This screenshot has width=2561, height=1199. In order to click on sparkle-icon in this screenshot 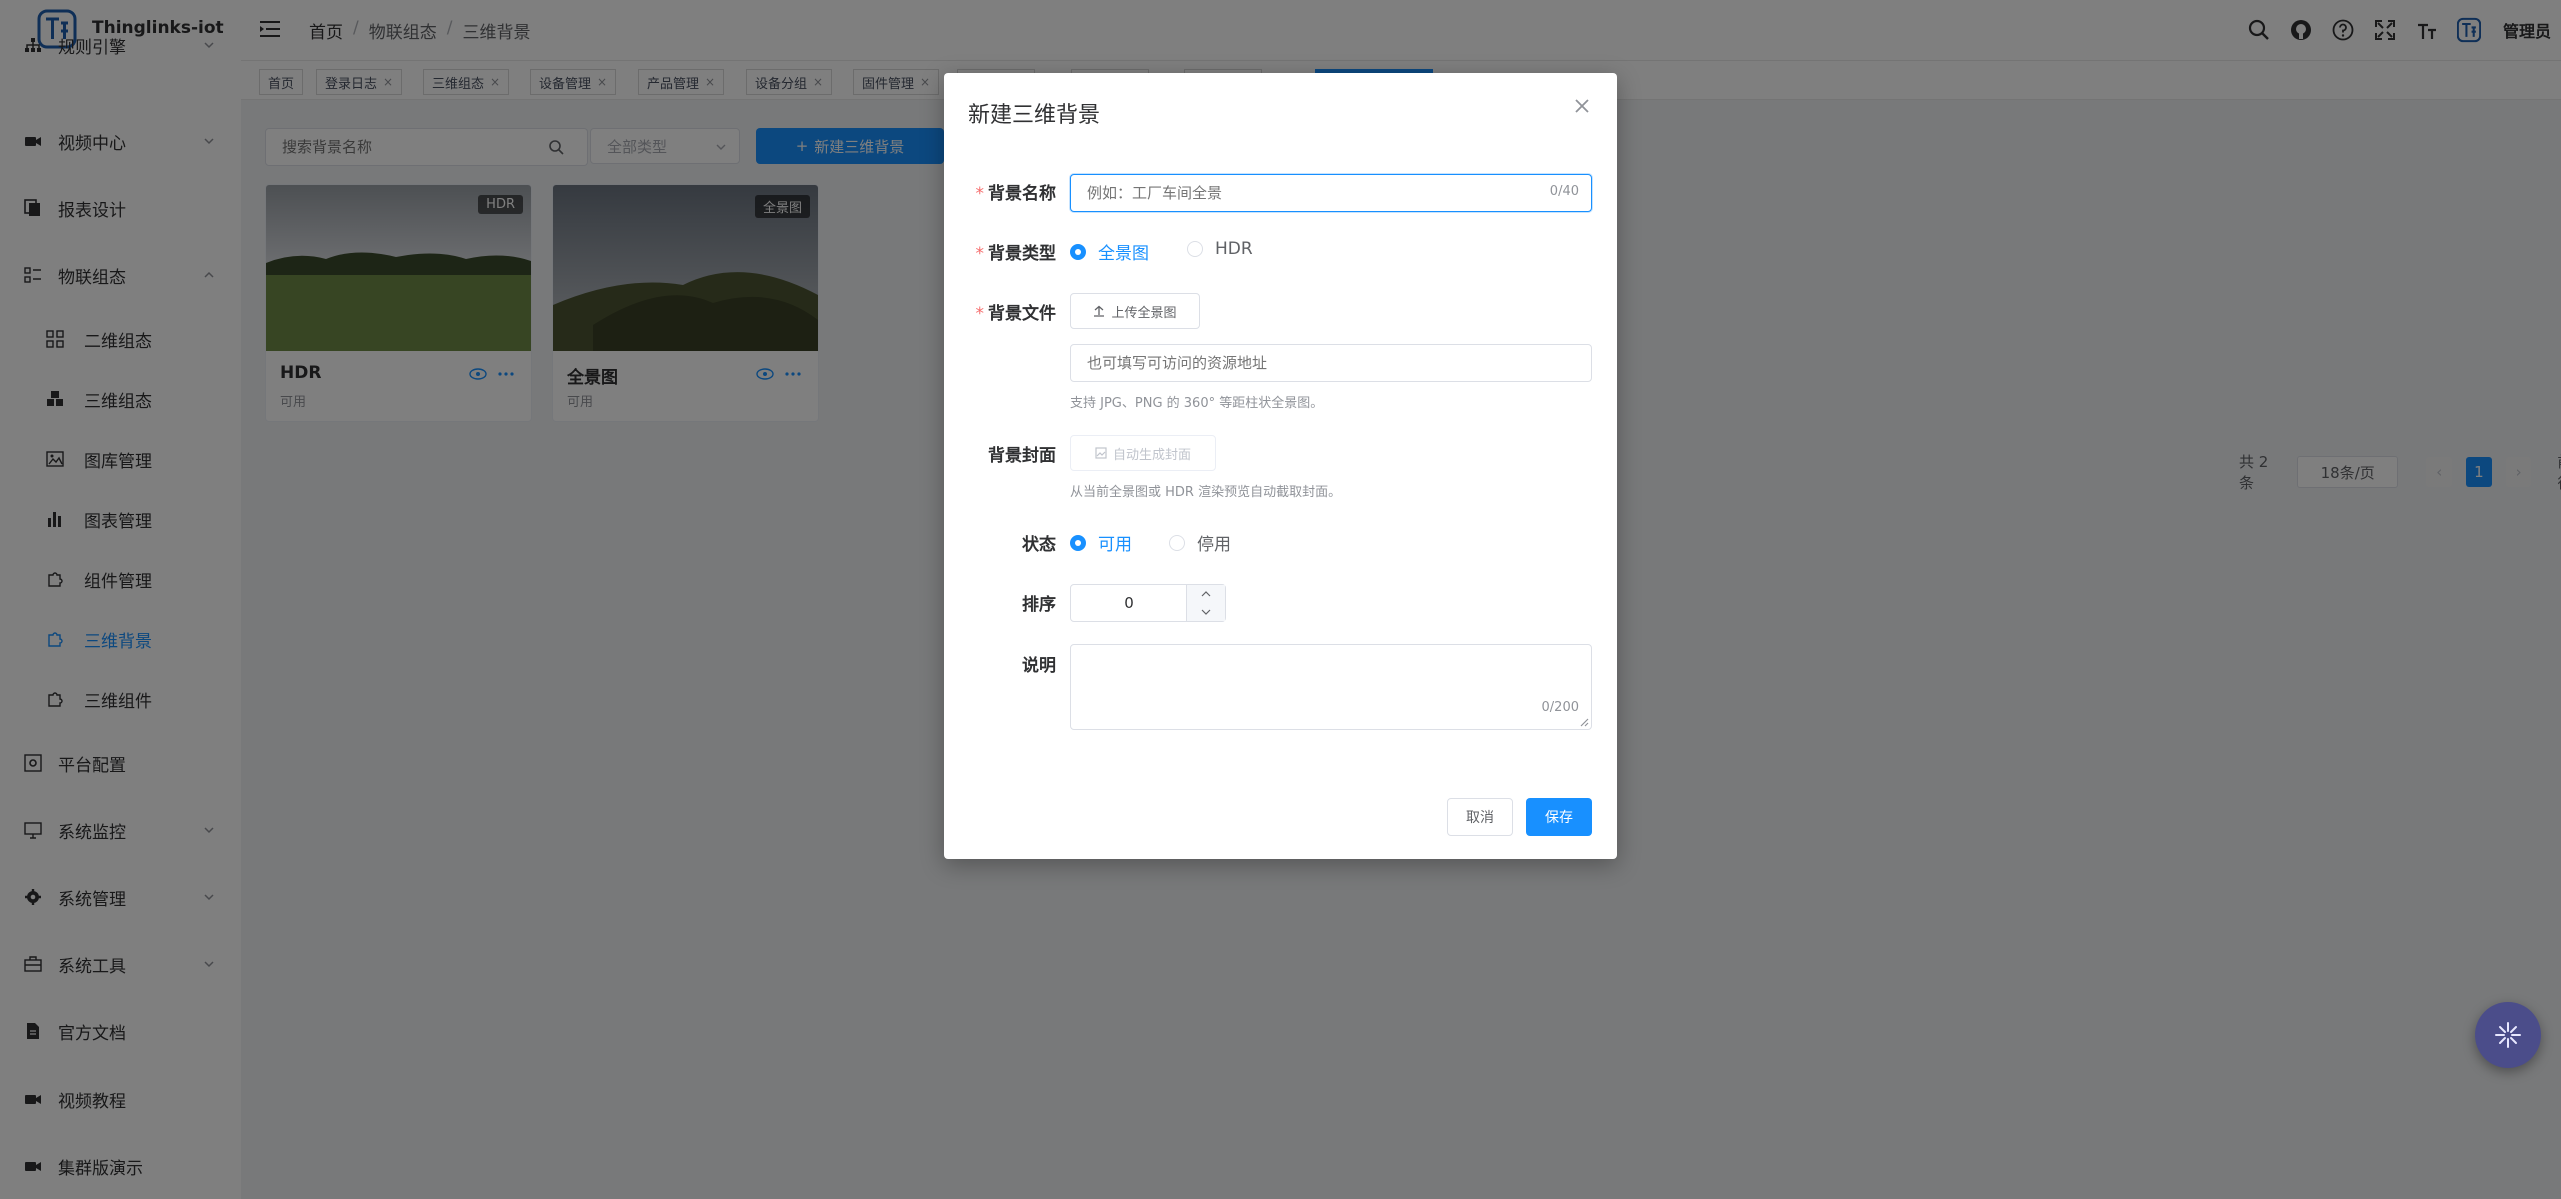, I will do `click(2508, 1035)`.